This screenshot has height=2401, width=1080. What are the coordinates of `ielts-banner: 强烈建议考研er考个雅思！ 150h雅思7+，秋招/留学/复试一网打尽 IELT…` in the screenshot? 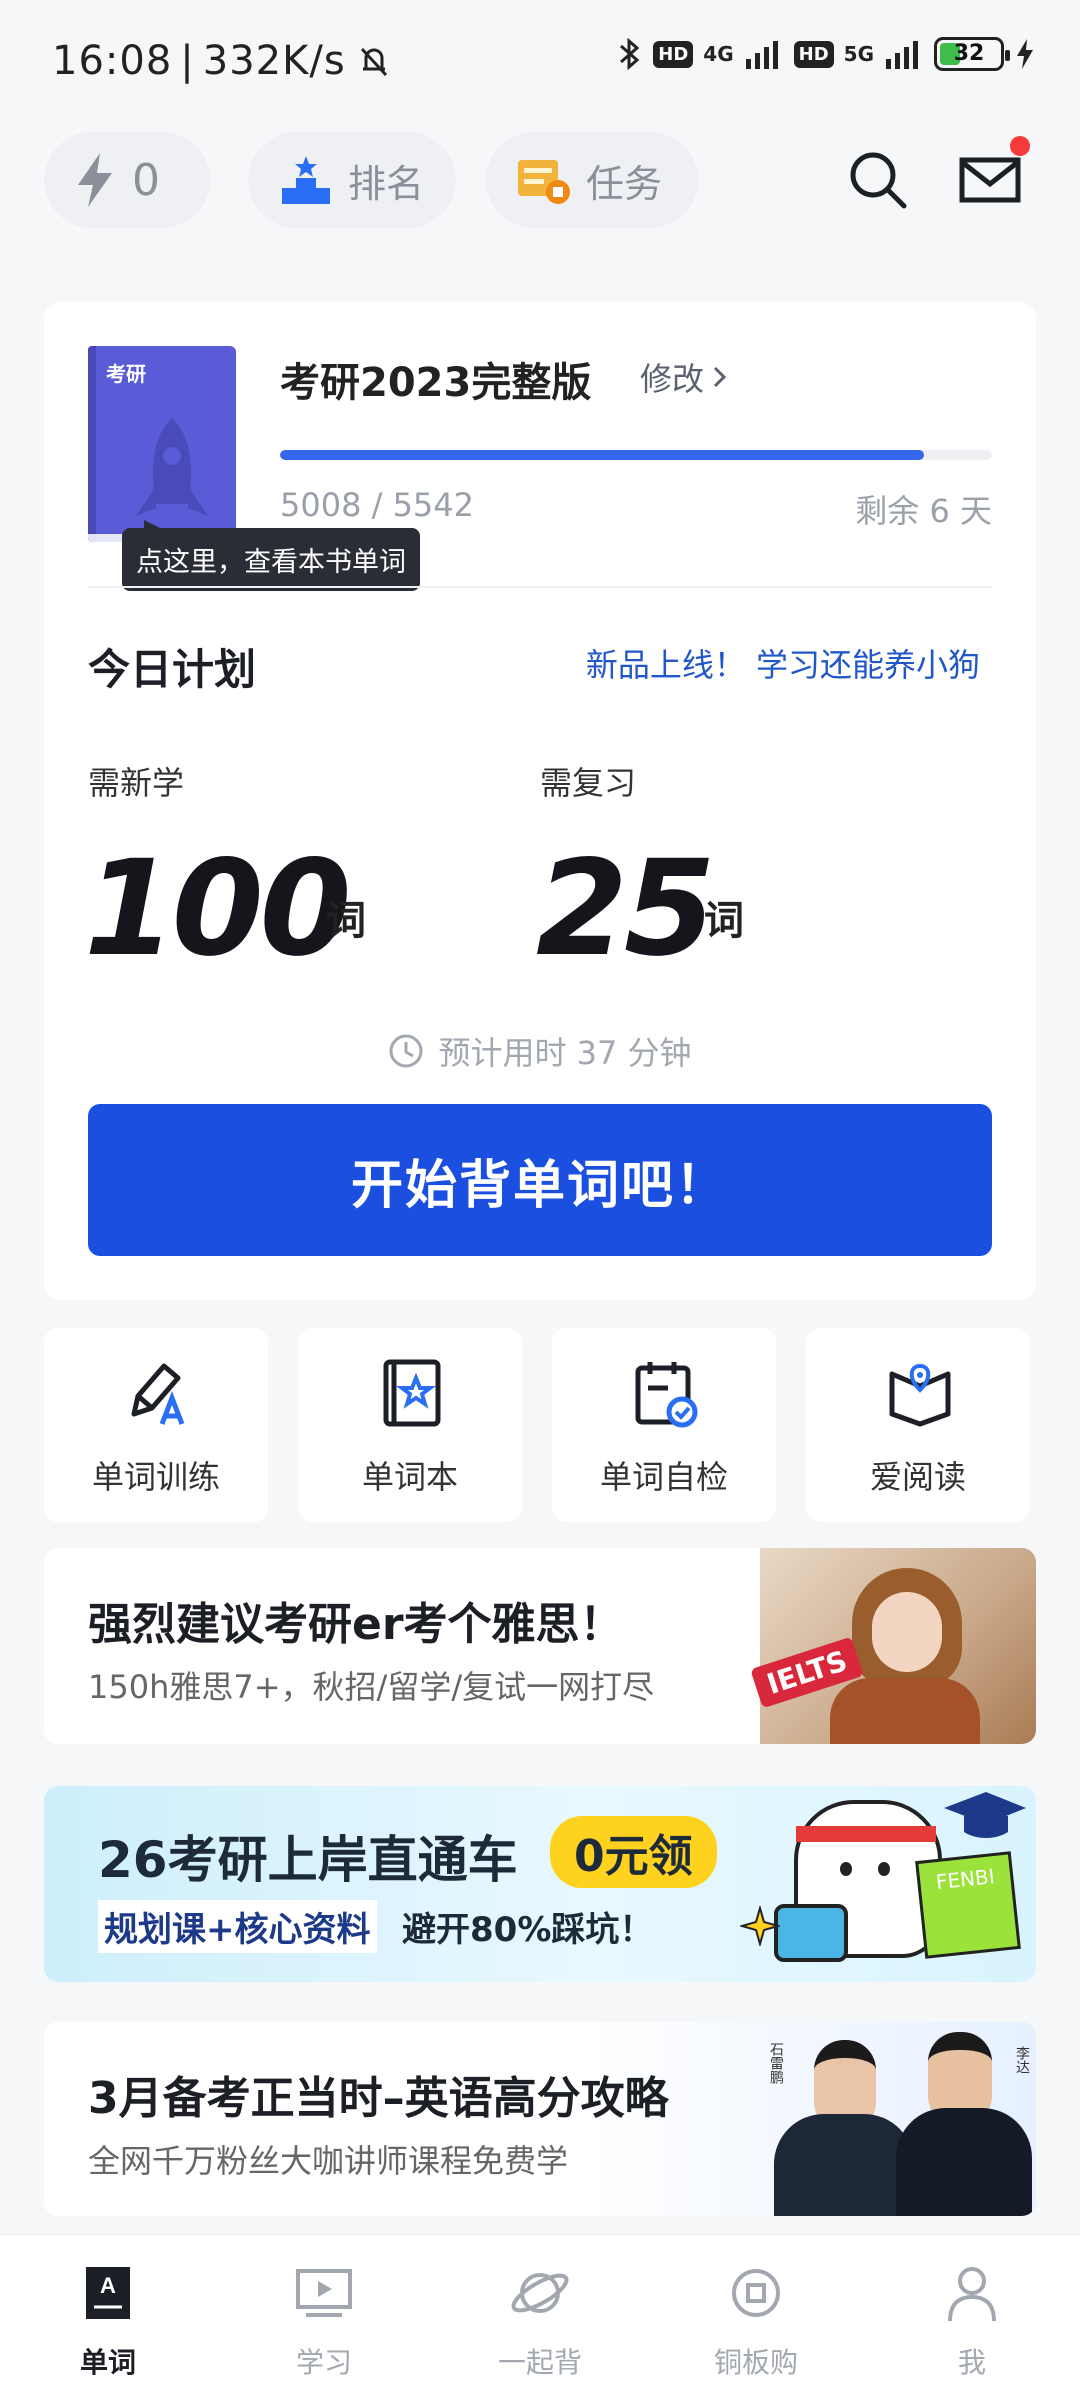 It's located at (540, 1646).